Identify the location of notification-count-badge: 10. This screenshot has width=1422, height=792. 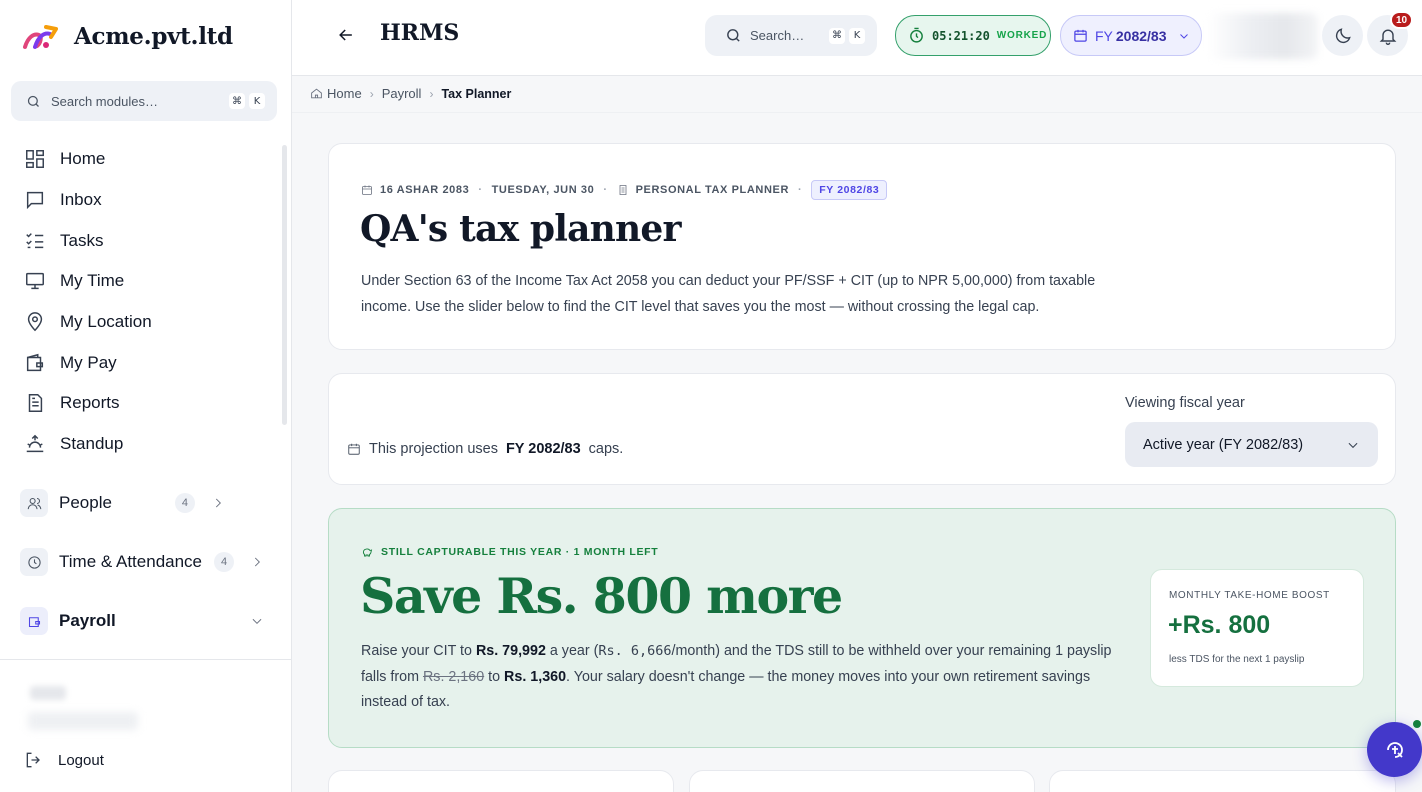
(1402, 20).